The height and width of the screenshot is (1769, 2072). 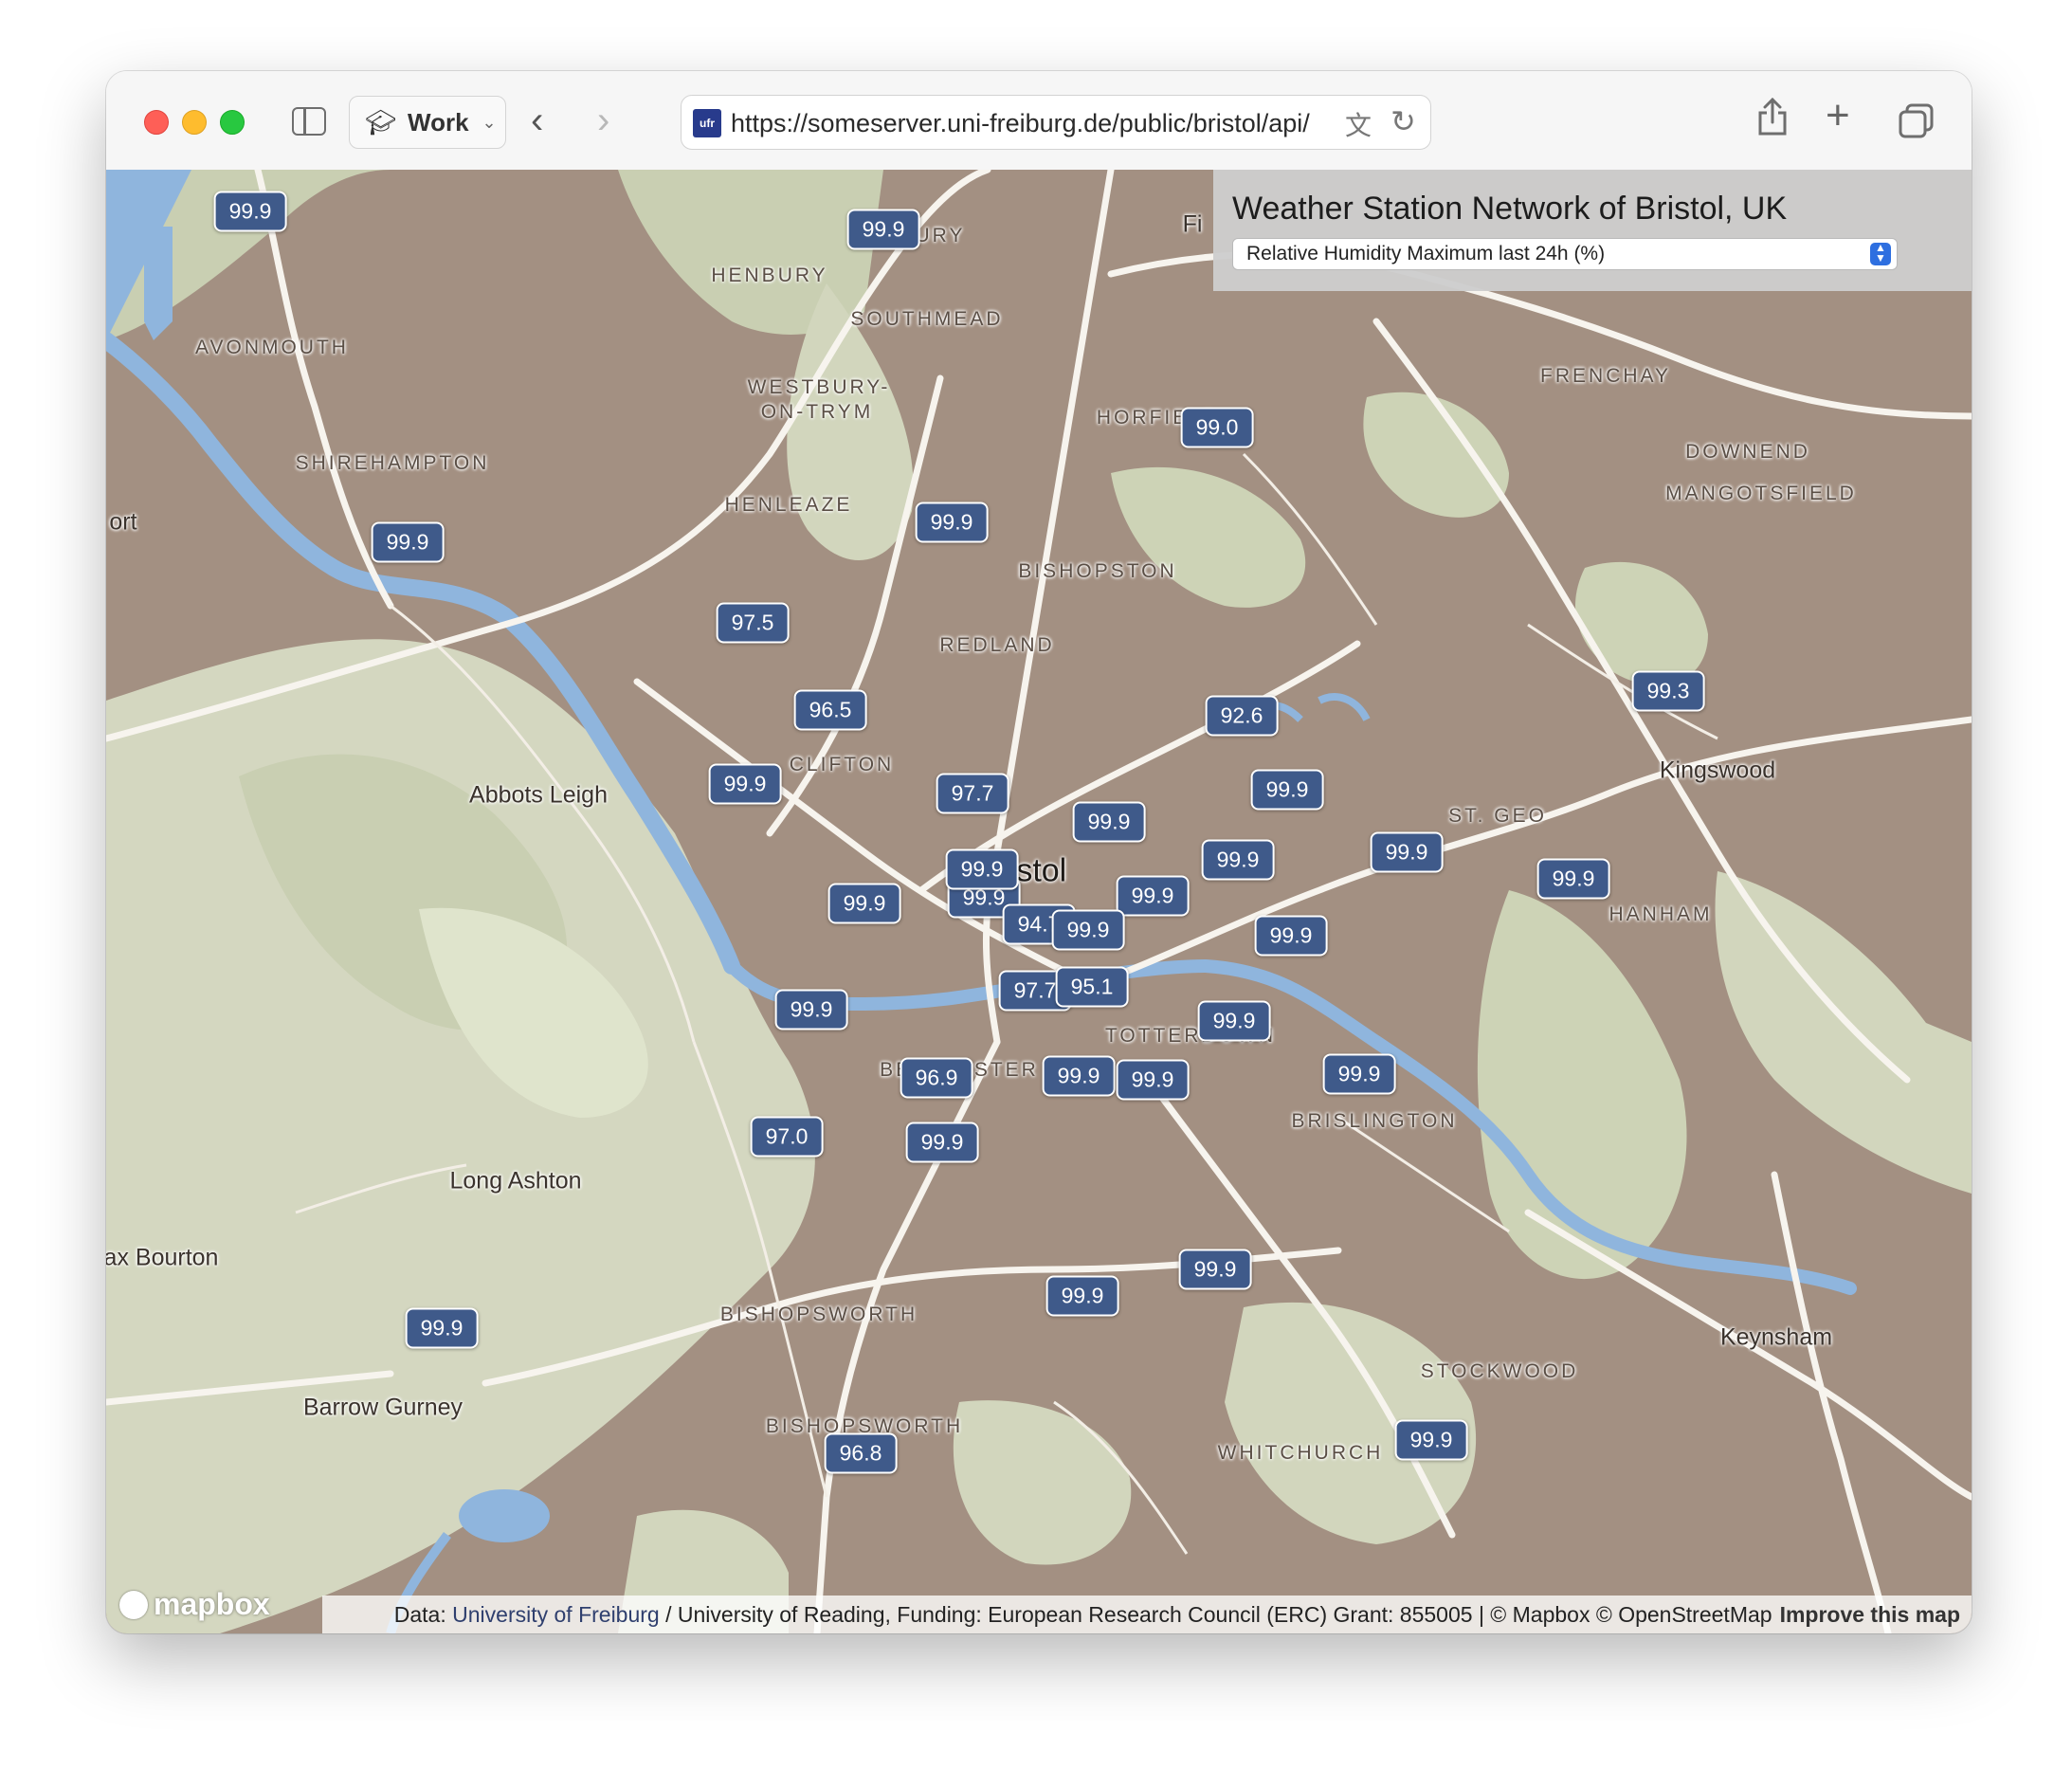 I want to click on station-marker: 97.7, so click(x=973, y=793).